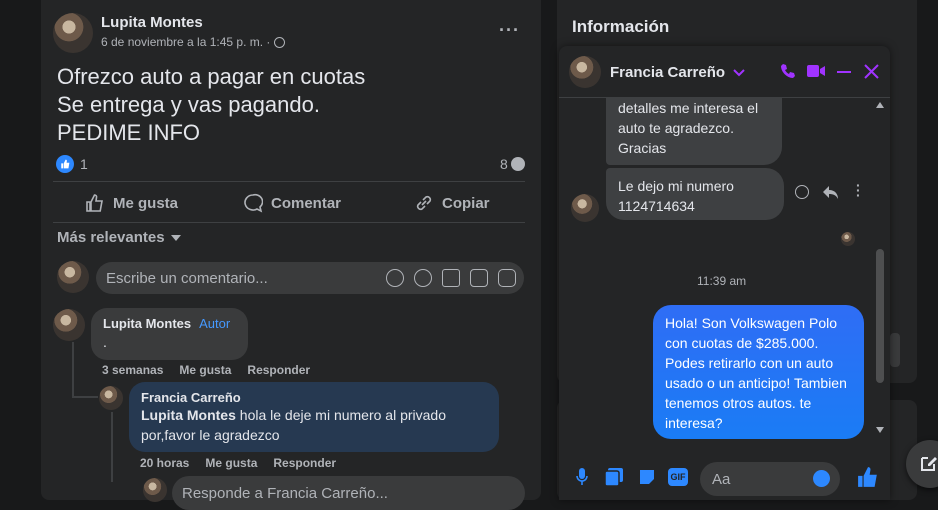  Describe the element at coordinates (668, 72) in the screenshot. I see `chat-name: Francia Carreño` at that location.